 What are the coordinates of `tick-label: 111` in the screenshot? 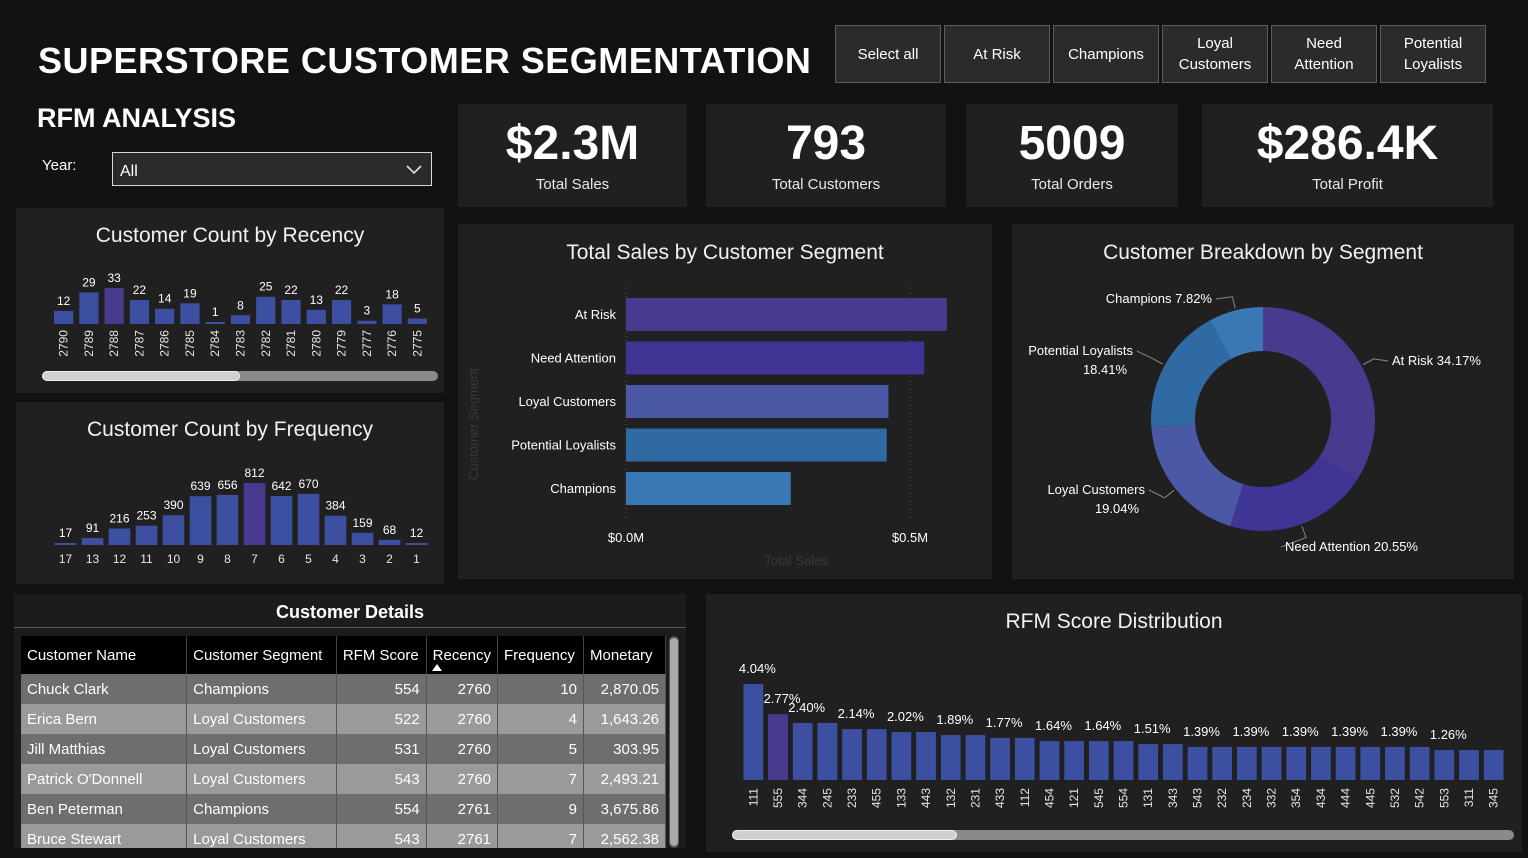 It's located at (753, 797).